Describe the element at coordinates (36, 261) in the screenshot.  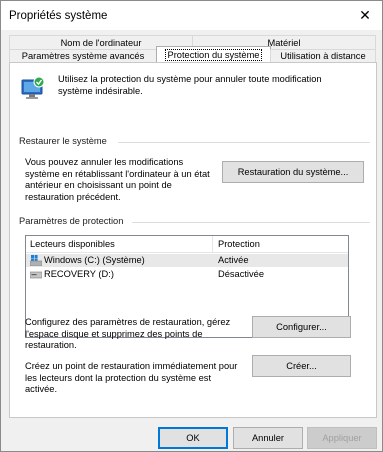
I see `windows-drive-icon` at that location.